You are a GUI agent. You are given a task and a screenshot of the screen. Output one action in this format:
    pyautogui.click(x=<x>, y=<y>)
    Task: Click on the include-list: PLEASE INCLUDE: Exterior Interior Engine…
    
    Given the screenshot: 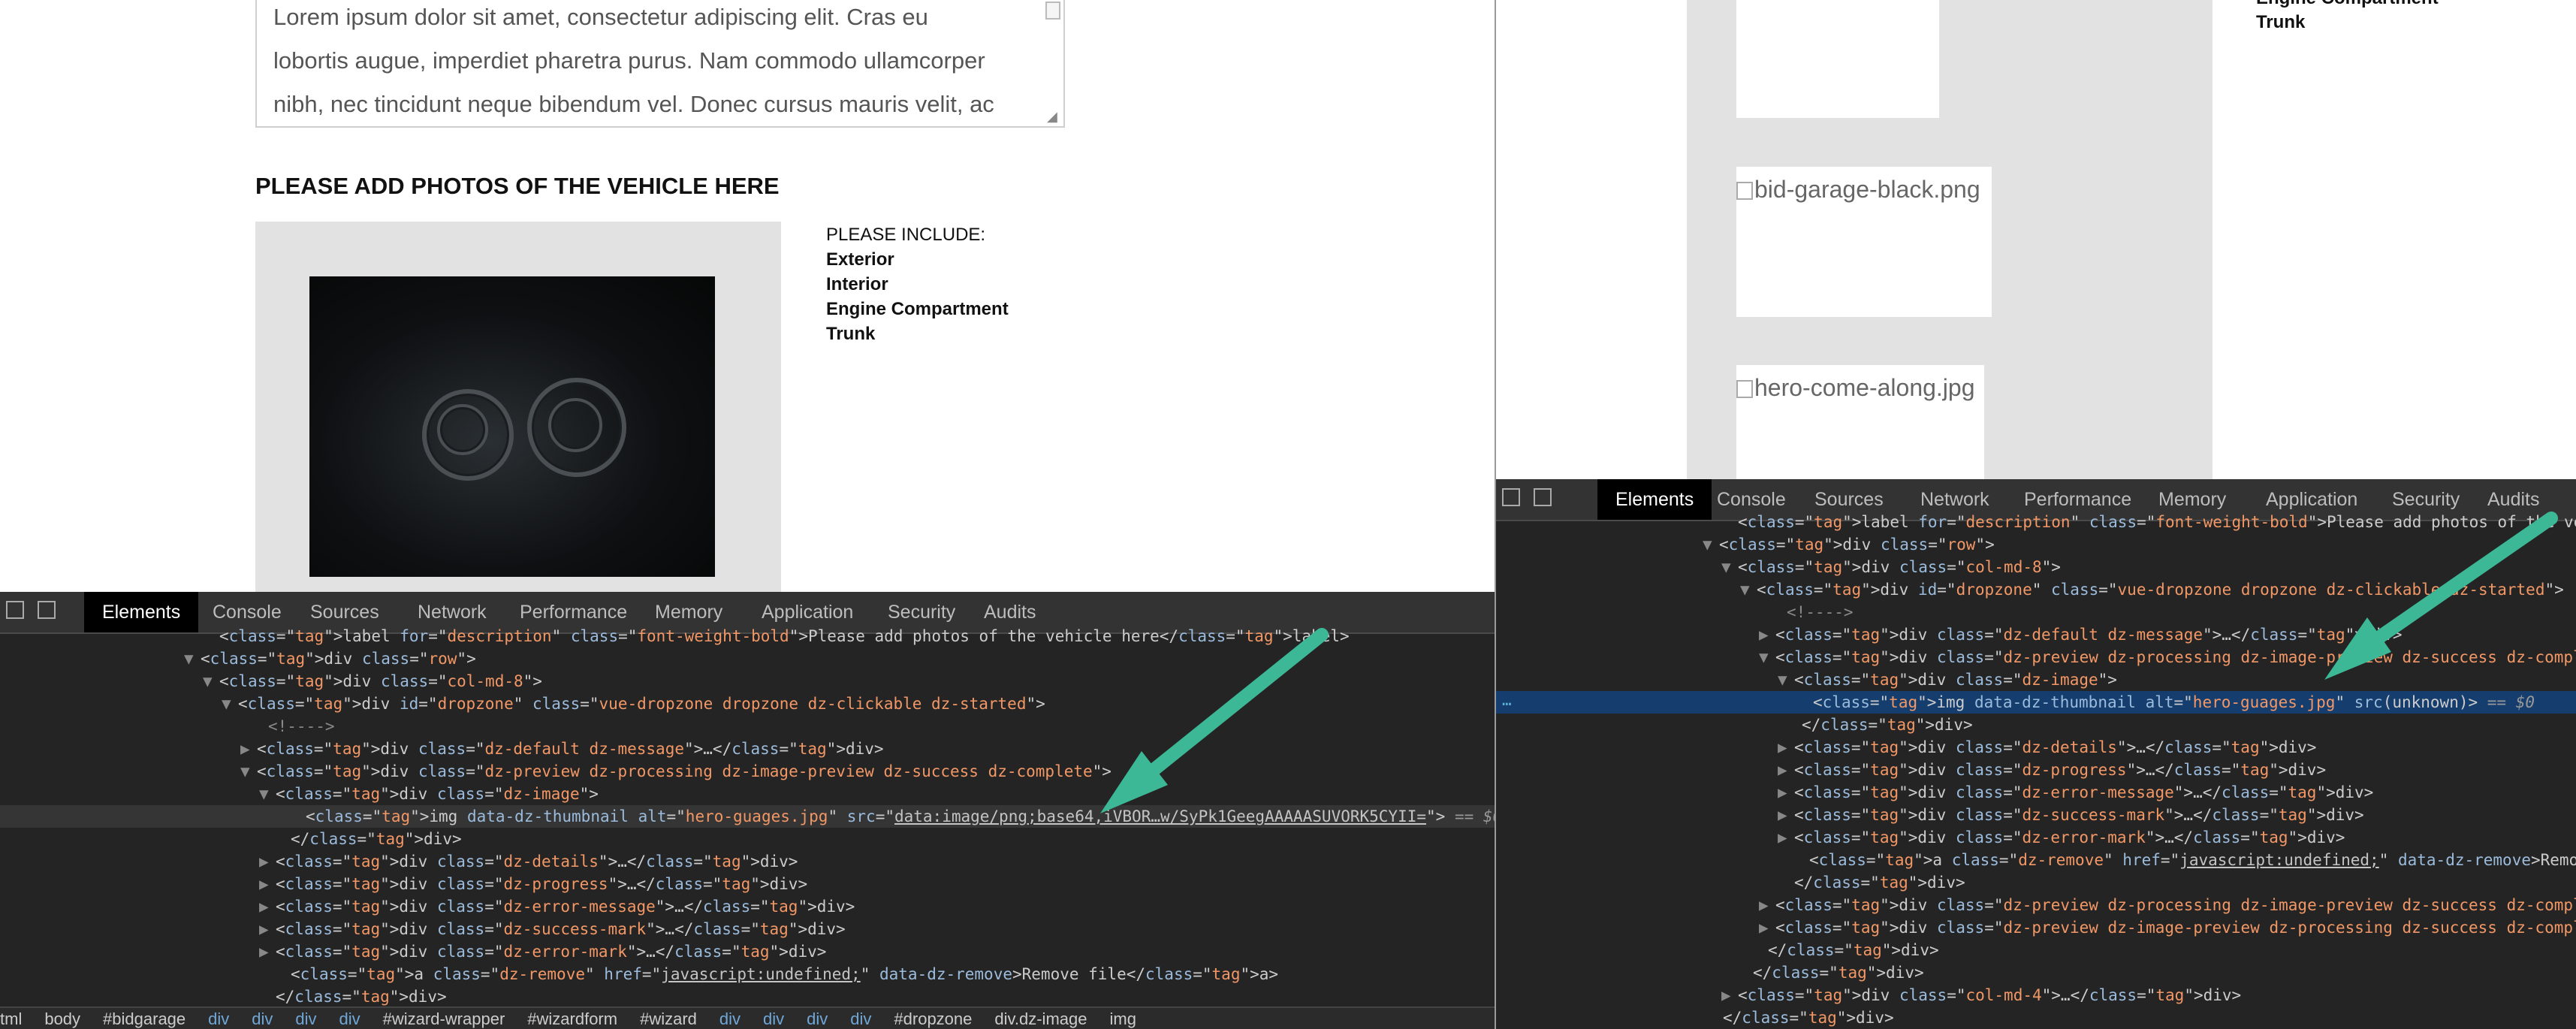 What is the action you would take?
    pyautogui.click(x=918, y=284)
    